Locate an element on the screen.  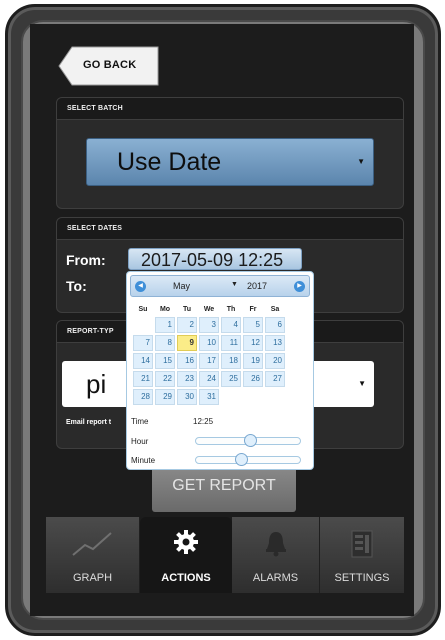
batch-select-dropdown: Use Date ▼ is located at coordinates (230, 162).